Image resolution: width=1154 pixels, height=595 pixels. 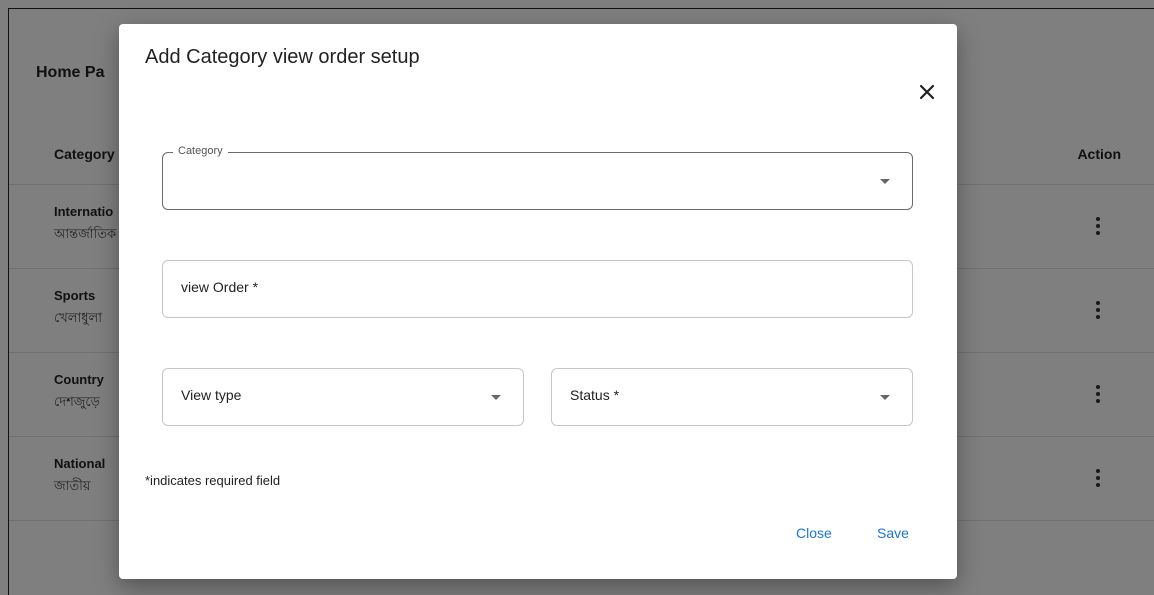 I want to click on view-order-input: view Order *, so click(x=537, y=289).